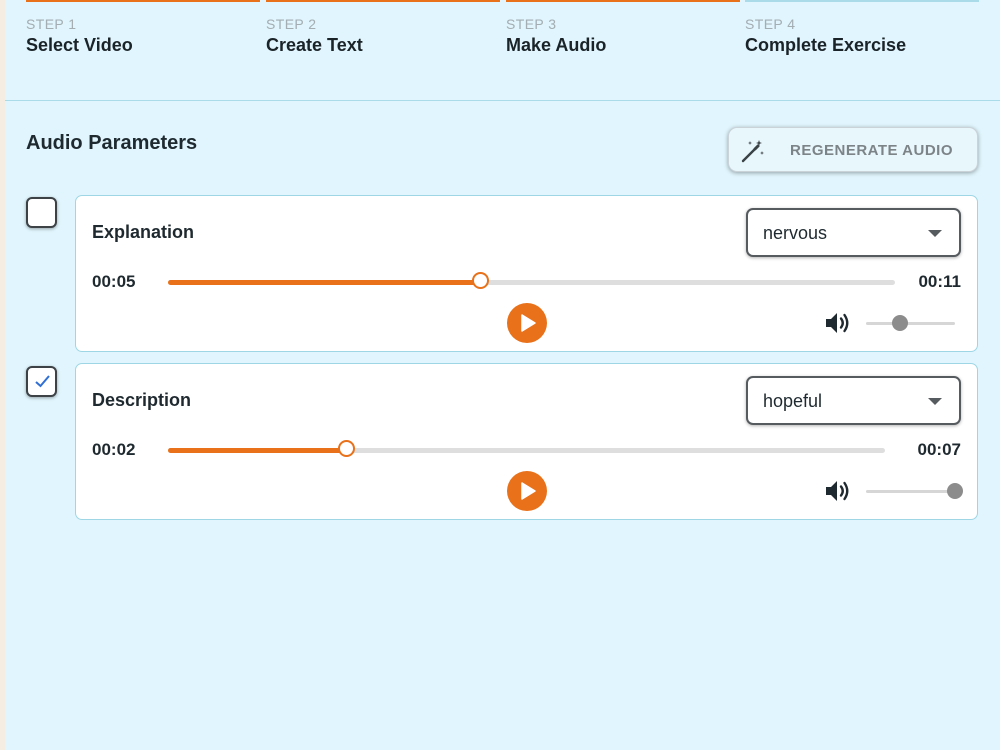  Describe the element at coordinates (51, 24) in the screenshot. I see `step-number: STEP 1` at that location.